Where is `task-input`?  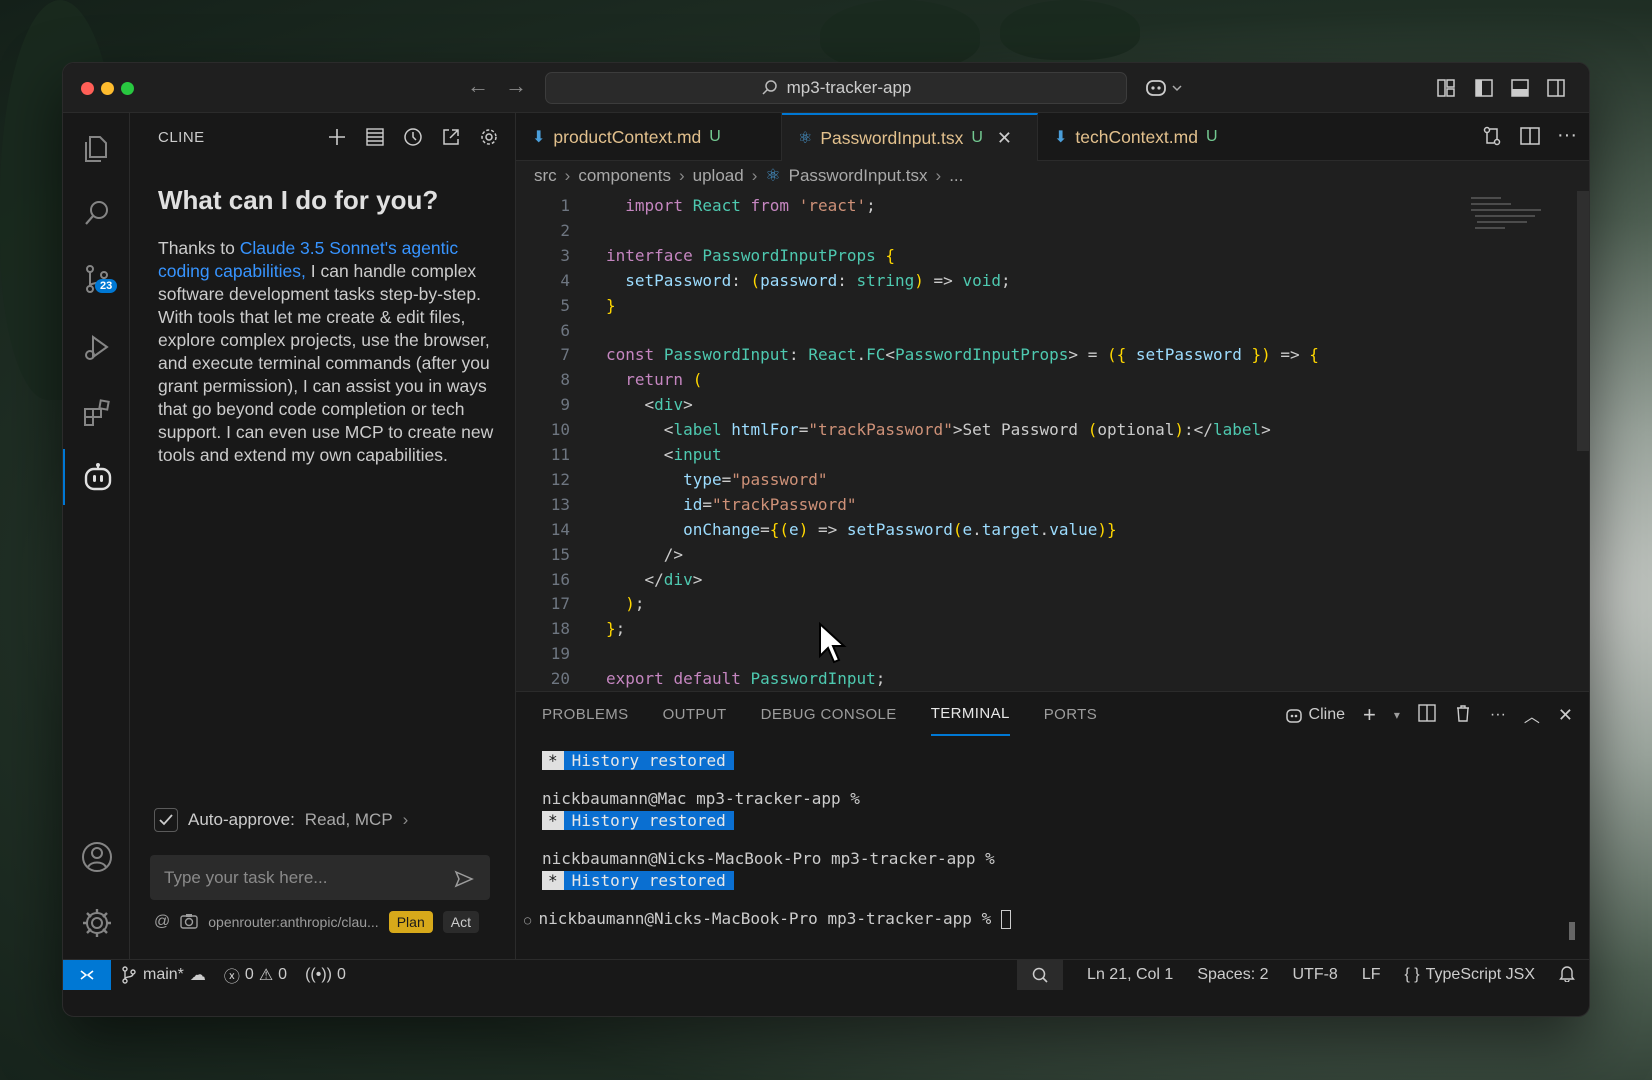
task-input is located at coordinates (320, 877).